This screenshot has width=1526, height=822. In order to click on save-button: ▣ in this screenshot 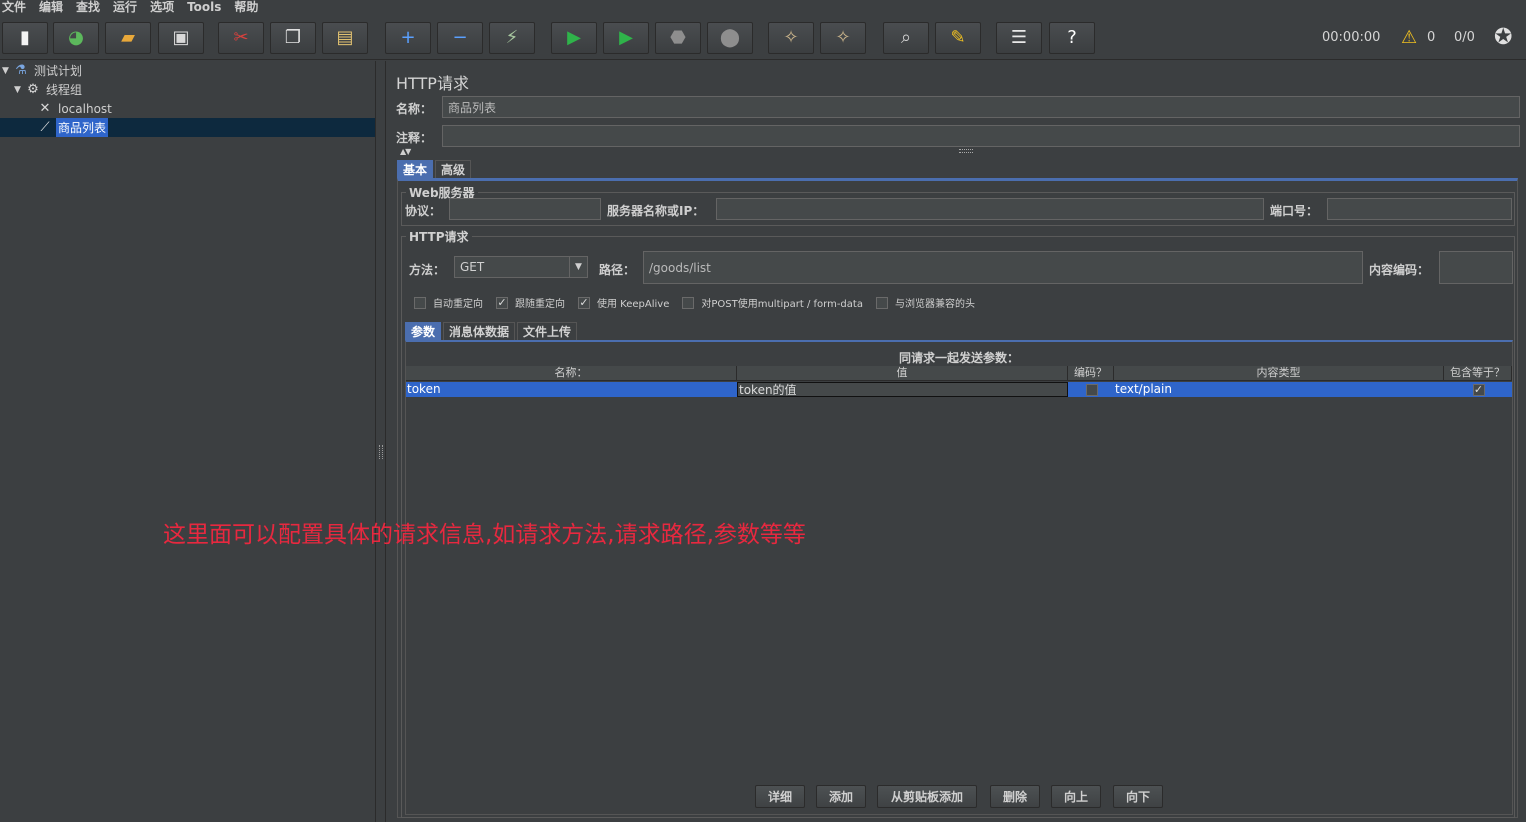, I will do `click(181, 38)`.